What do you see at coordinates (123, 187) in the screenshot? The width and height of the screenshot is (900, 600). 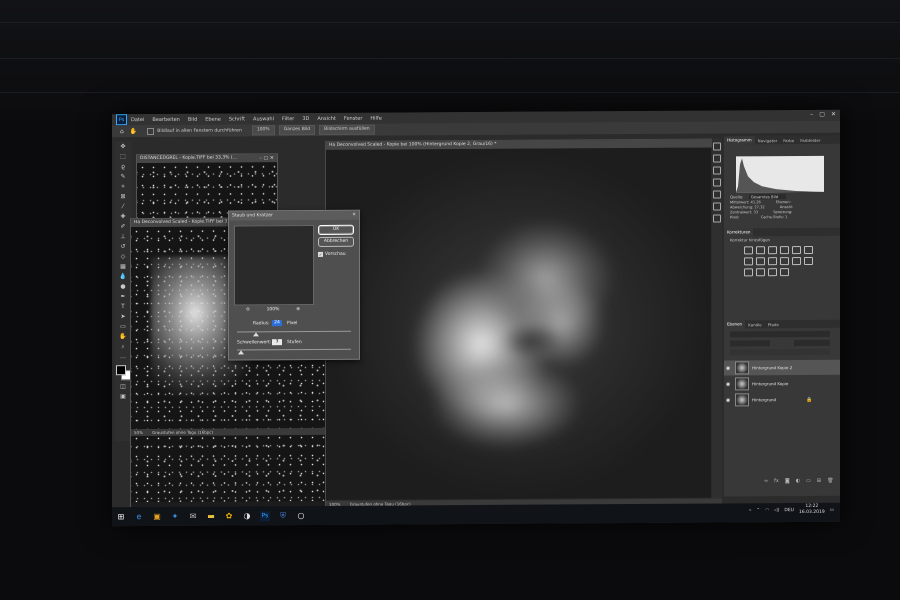 I see `crop-tool-icon: ⌗` at bounding box center [123, 187].